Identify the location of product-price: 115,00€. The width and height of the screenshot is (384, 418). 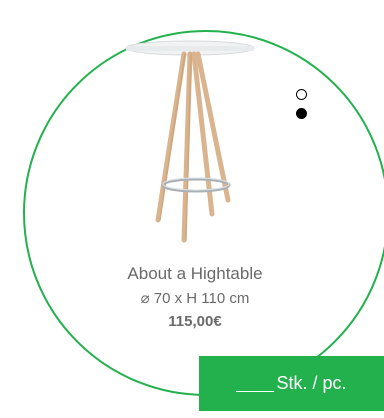
(195, 321).